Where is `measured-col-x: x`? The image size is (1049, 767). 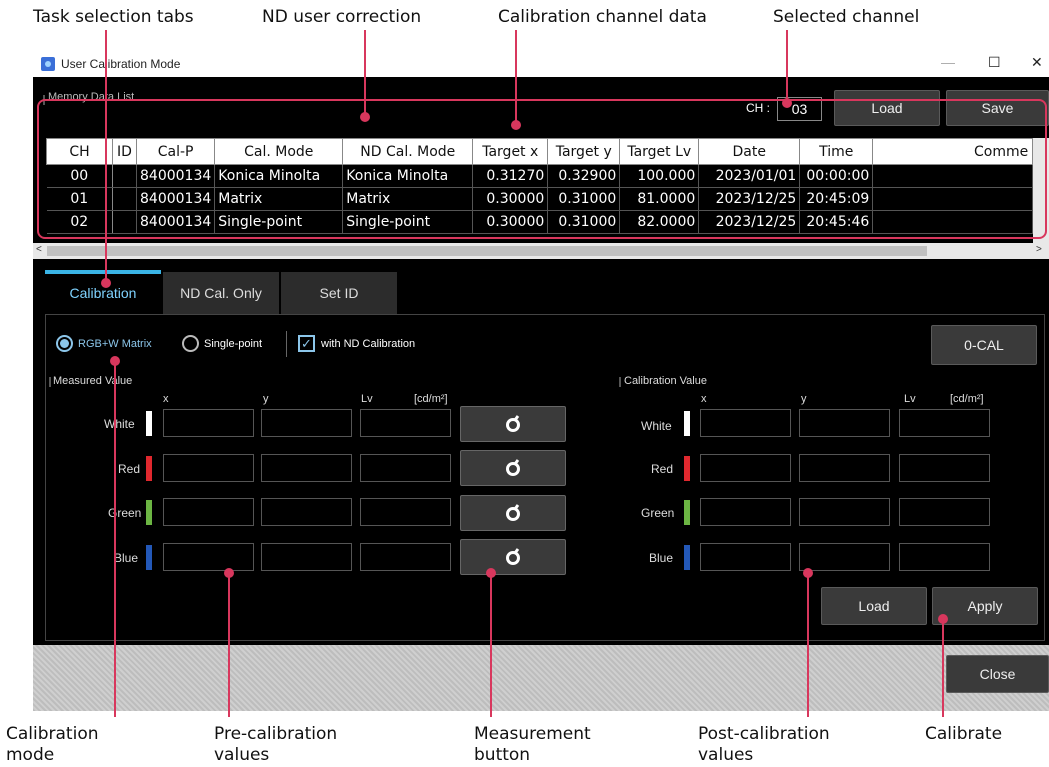
measured-col-x: x is located at coordinates (166, 399).